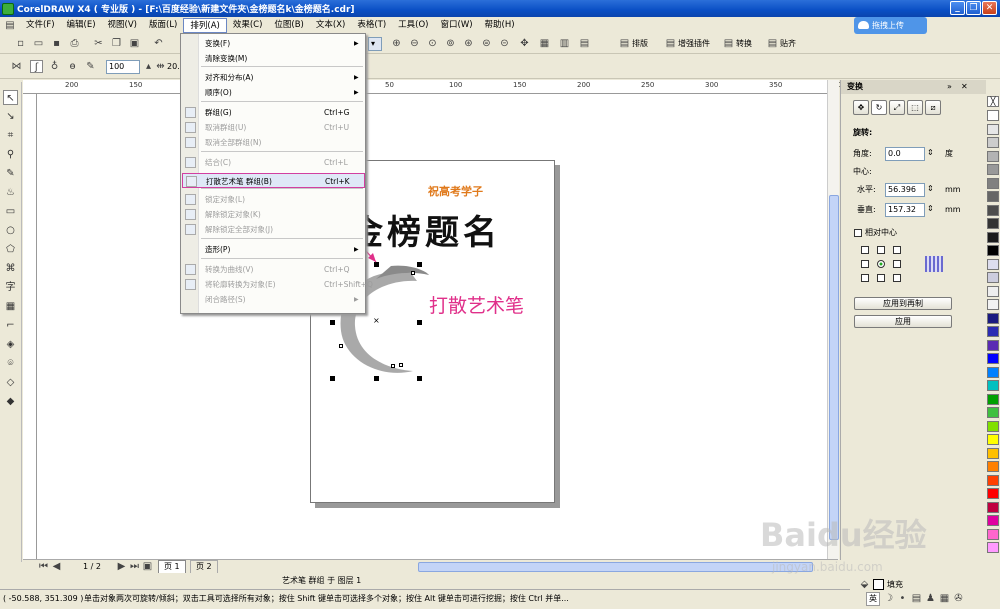 This screenshot has width=1000, height=609. Describe the element at coordinates (890, 25) in the screenshot. I see `upload-button: 拖拽上传` at that location.